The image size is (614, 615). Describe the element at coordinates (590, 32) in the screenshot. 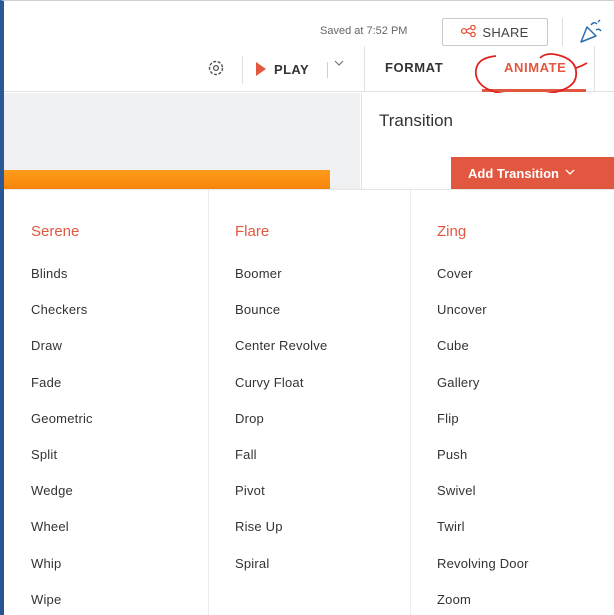

I see `party-popper-icon` at that location.